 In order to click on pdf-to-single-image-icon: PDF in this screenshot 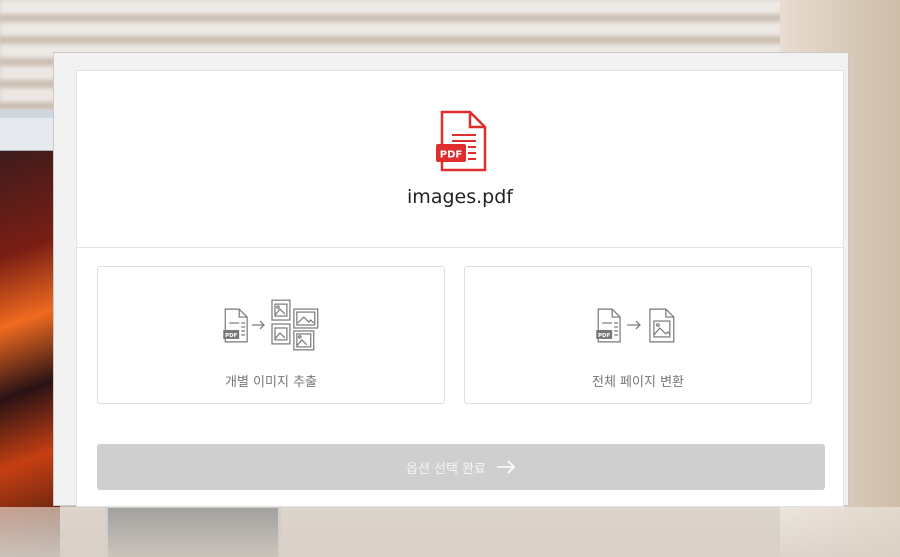, I will do `click(635, 325)`.